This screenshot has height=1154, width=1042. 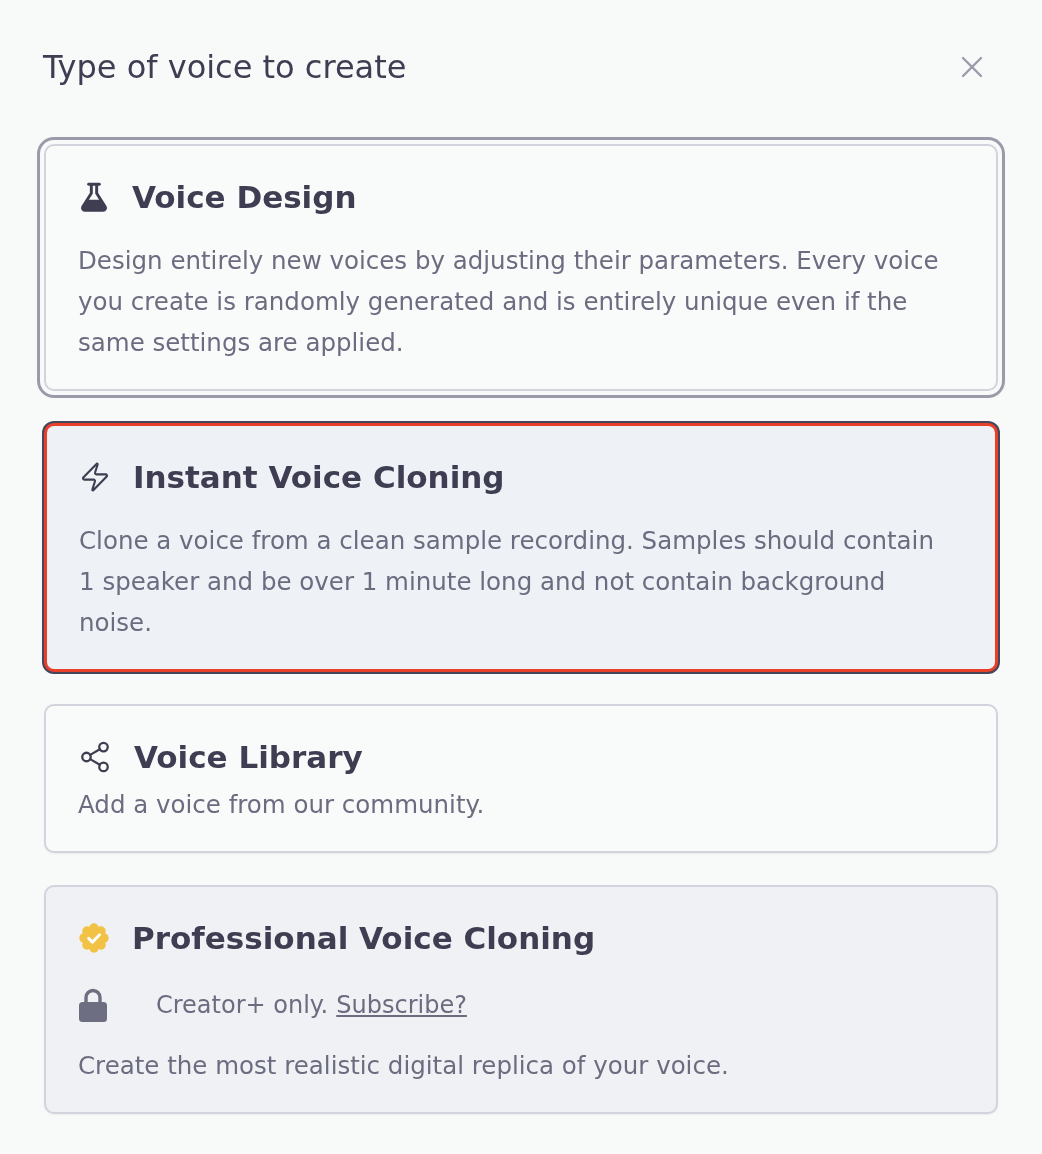 What do you see at coordinates (364, 938) in the screenshot?
I see `option-title: Professional Voice Cloning` at bounding box center [364, 938].